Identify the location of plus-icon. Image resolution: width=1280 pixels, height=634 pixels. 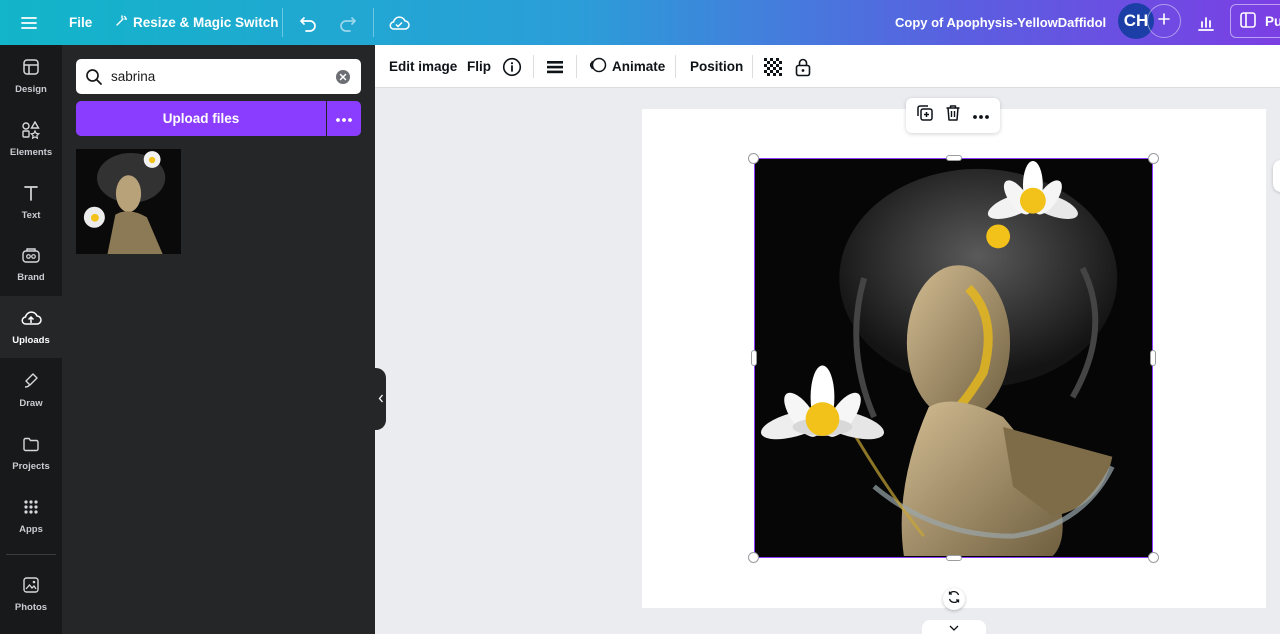
(1164, 21).